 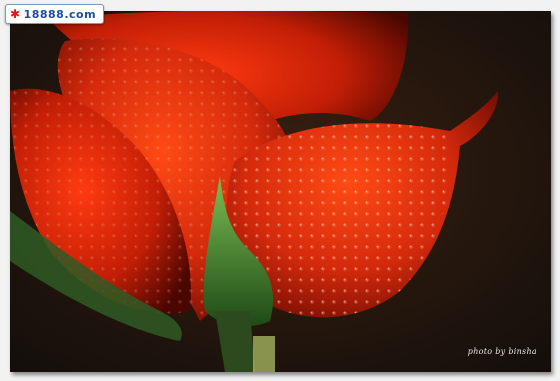 What do you see at coordinates (15, 14) in the screenshot?
I see `asterisk-star-icon: ✱` at bounding box center [15, 14].